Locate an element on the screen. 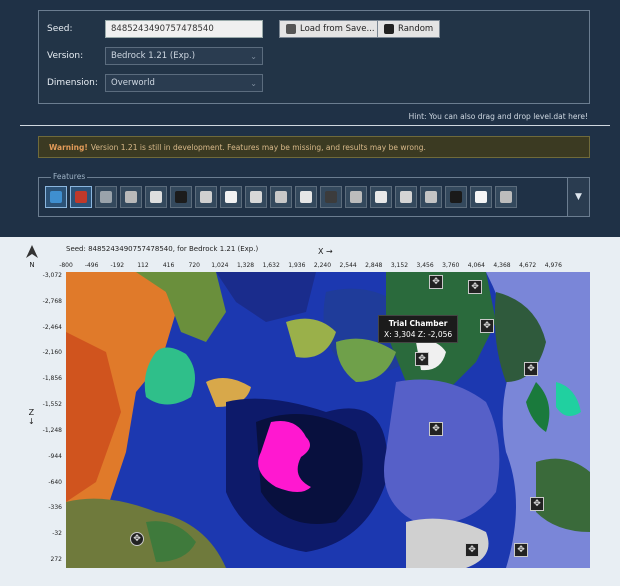 This screenshot has width=620, height=586. x-tick-label: 2,240 is located at coordinates (322, 265).